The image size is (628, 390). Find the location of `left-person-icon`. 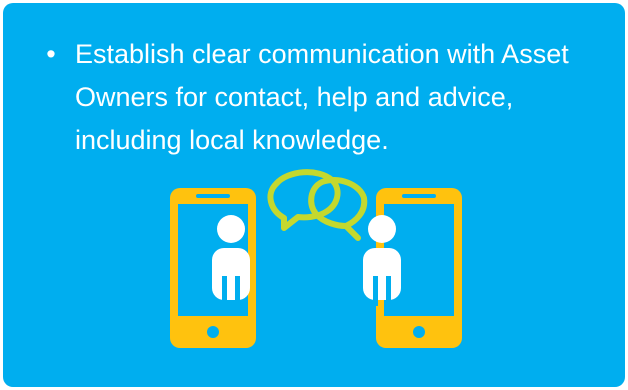

left-person-icon is located at coordinates (231, 260).